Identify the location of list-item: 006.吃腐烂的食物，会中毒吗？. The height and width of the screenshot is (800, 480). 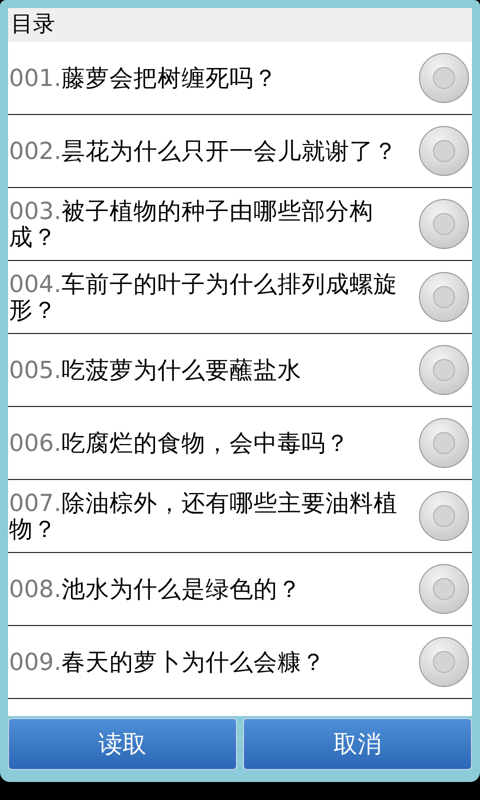
(240, 443).